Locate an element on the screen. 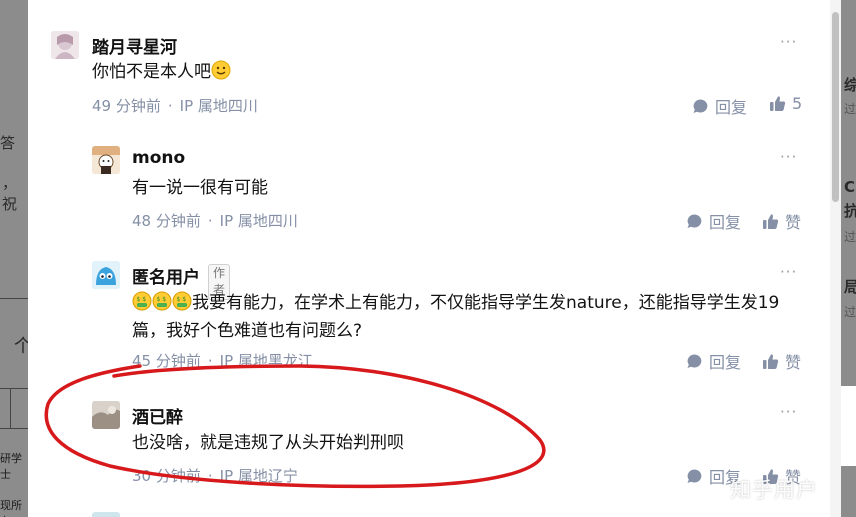 This screenshot has height=517, width=856. background-text: 答 is located at coordinates (8, 143).